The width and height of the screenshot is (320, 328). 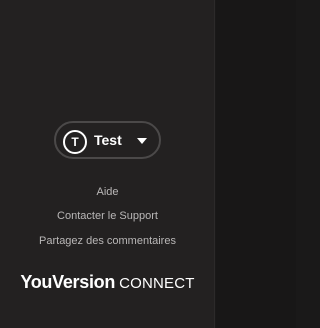 I want to click on share-feedback-link: Partagez des commentaires, so click(x=107, y=241).